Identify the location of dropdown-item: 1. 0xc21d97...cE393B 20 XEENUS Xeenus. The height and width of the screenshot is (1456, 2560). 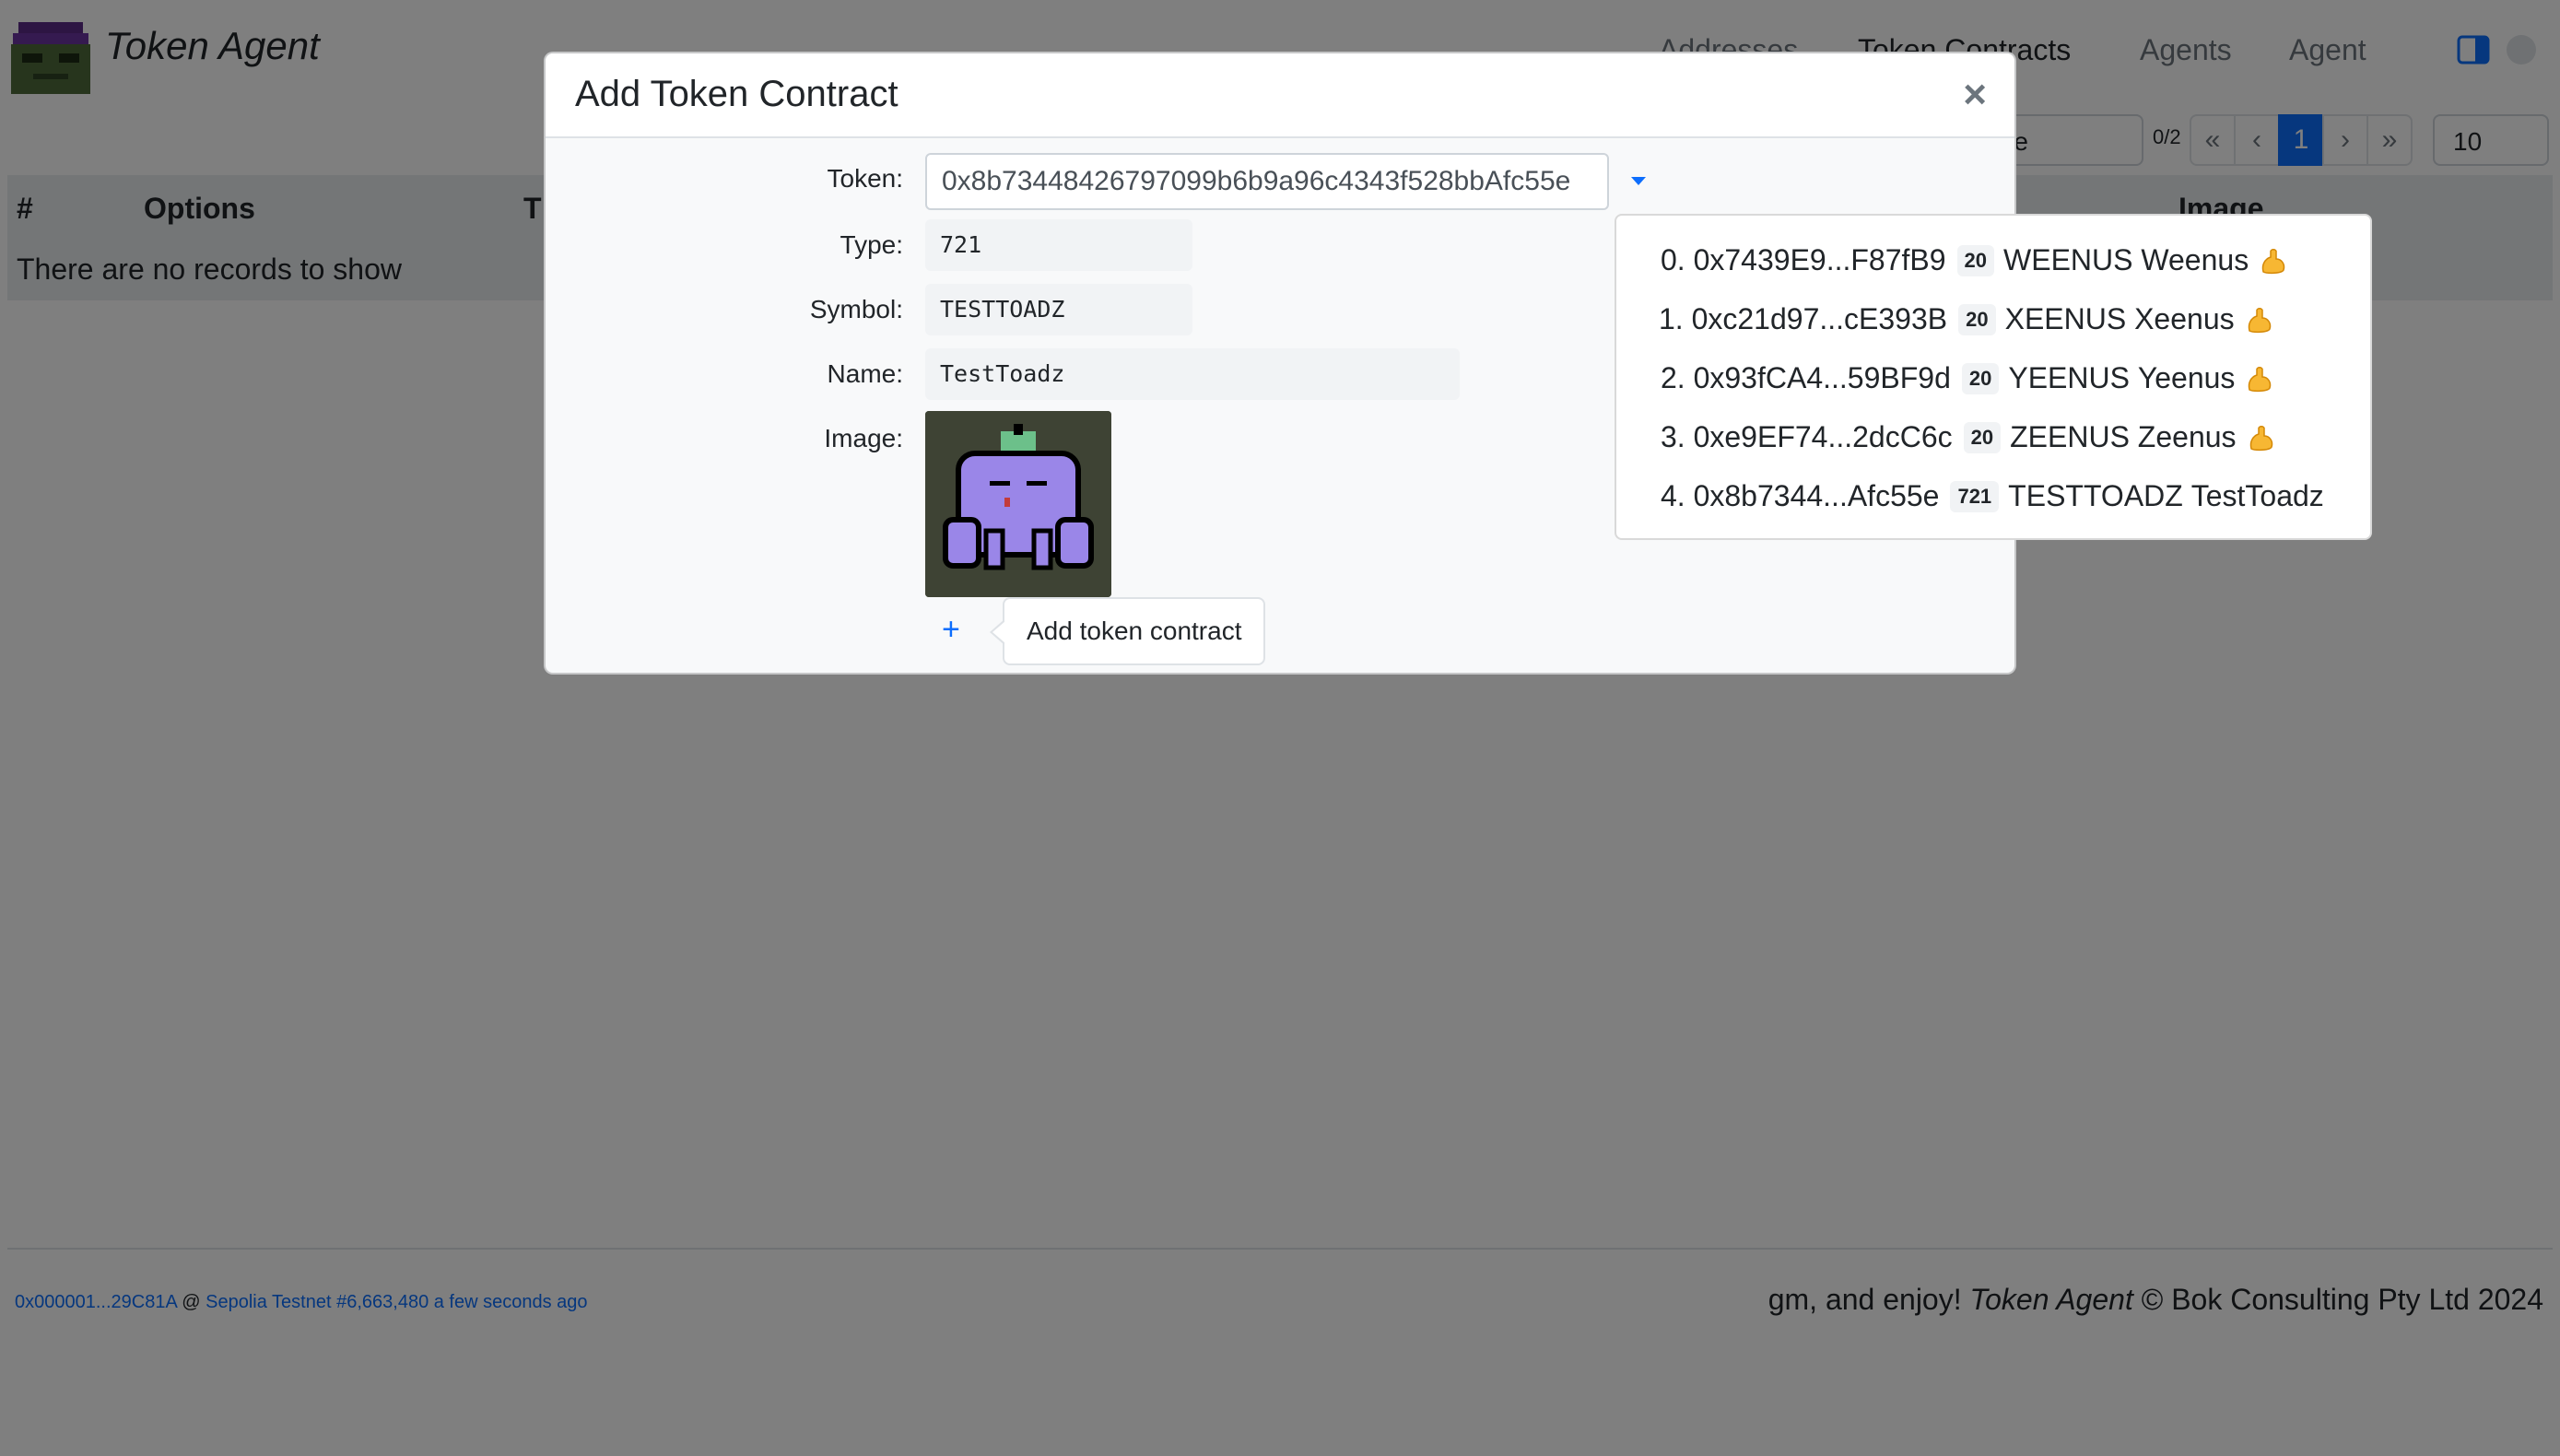
(1966, 319).